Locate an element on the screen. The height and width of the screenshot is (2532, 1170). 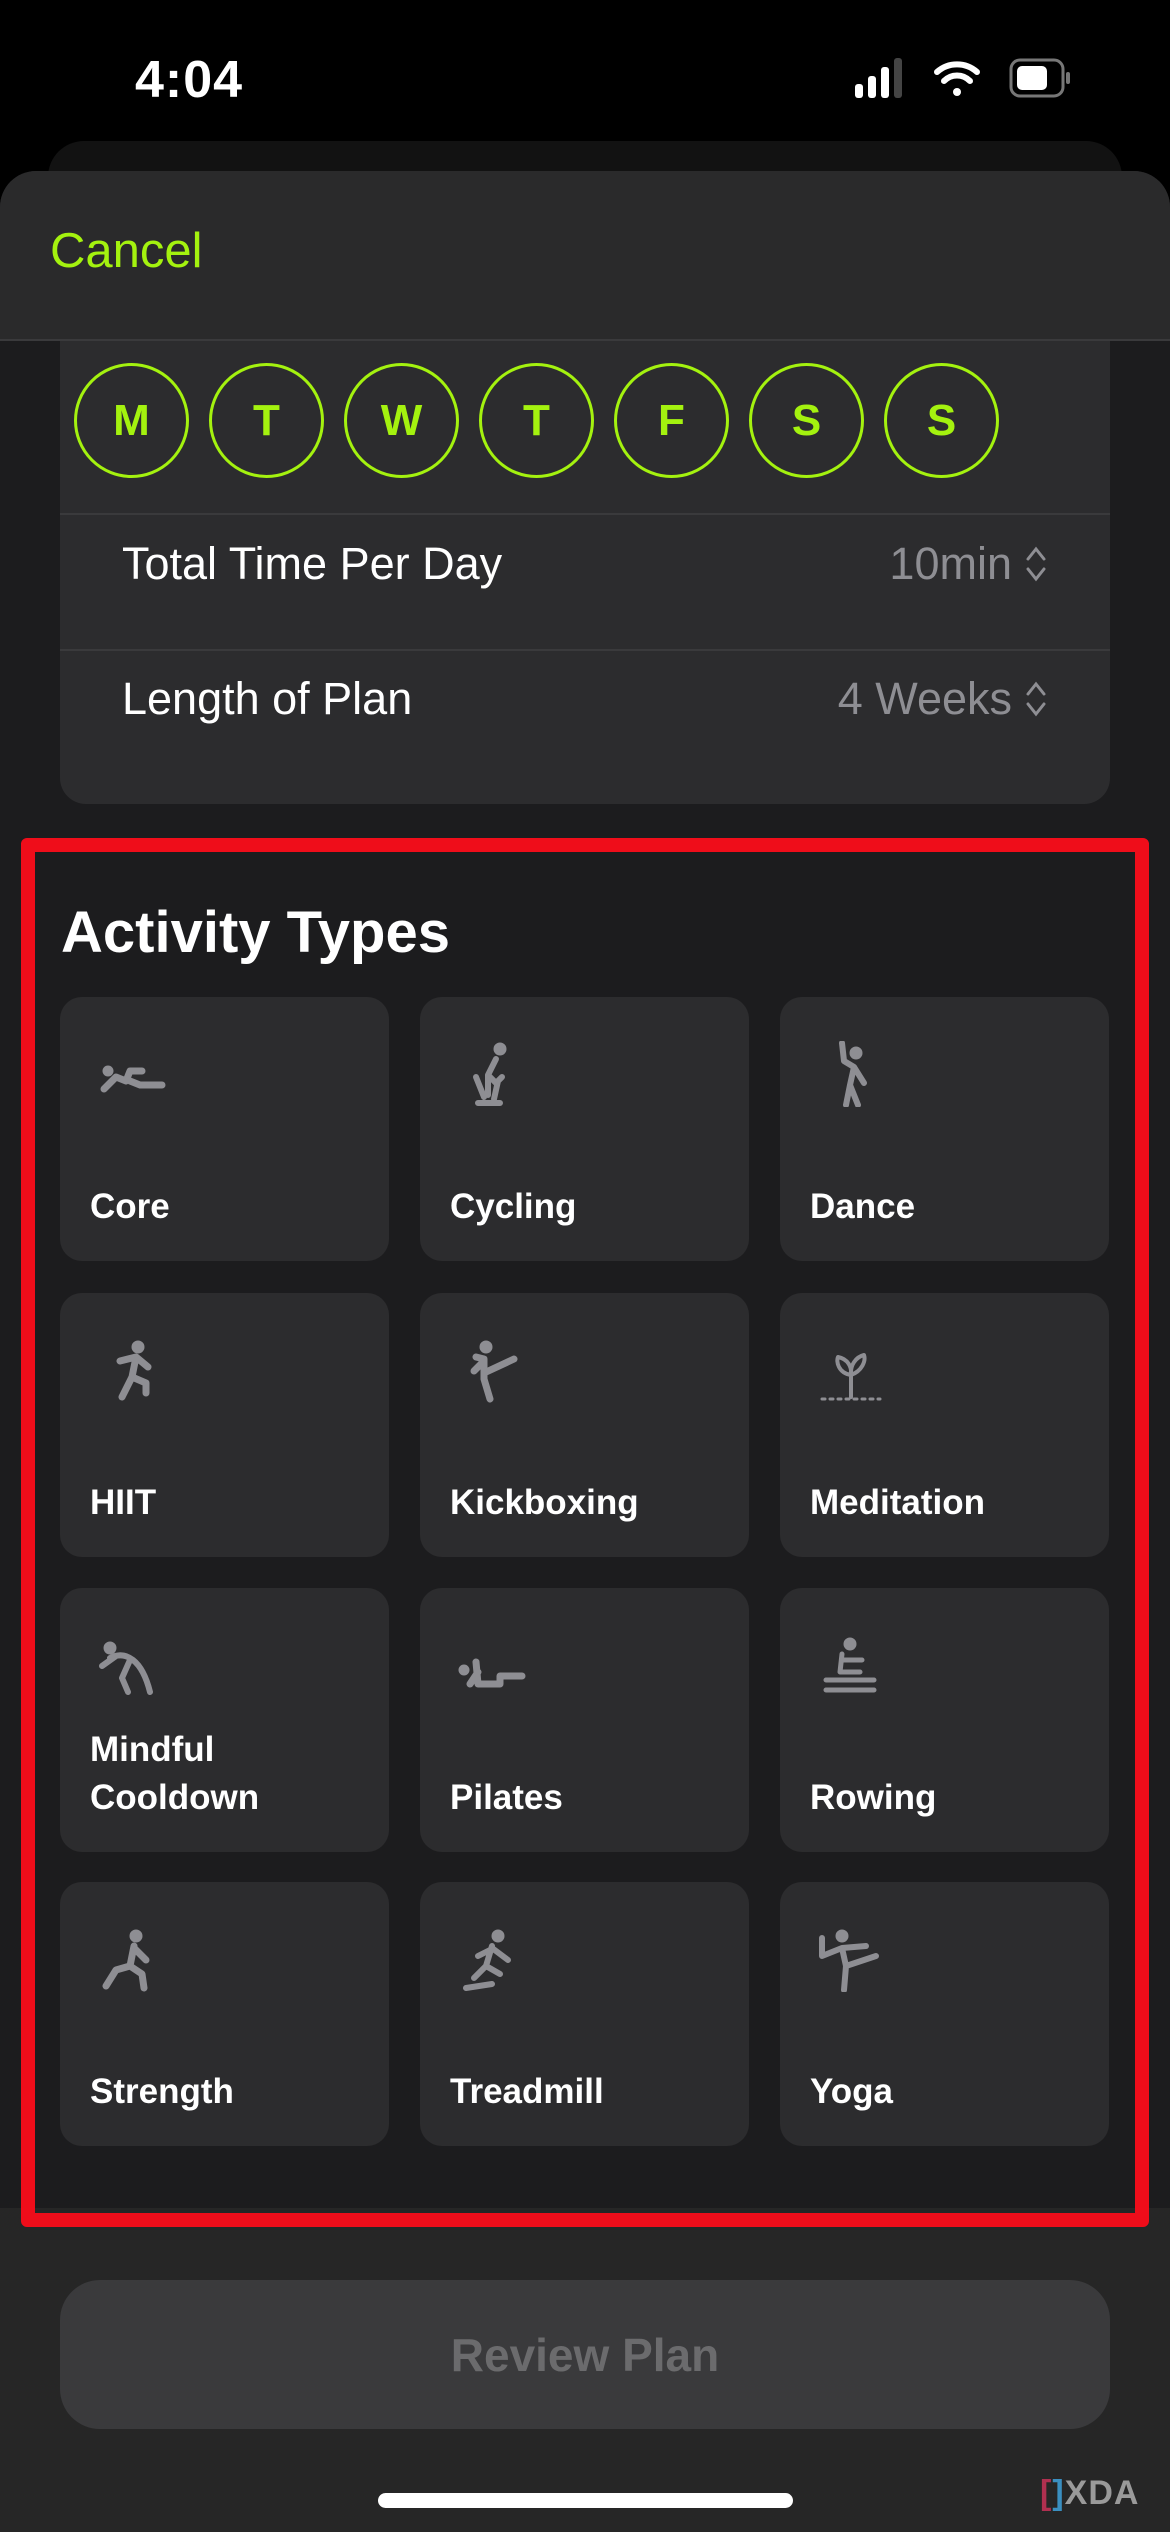
row-label: Total Time Per Day is located at coordinates (312, 563).